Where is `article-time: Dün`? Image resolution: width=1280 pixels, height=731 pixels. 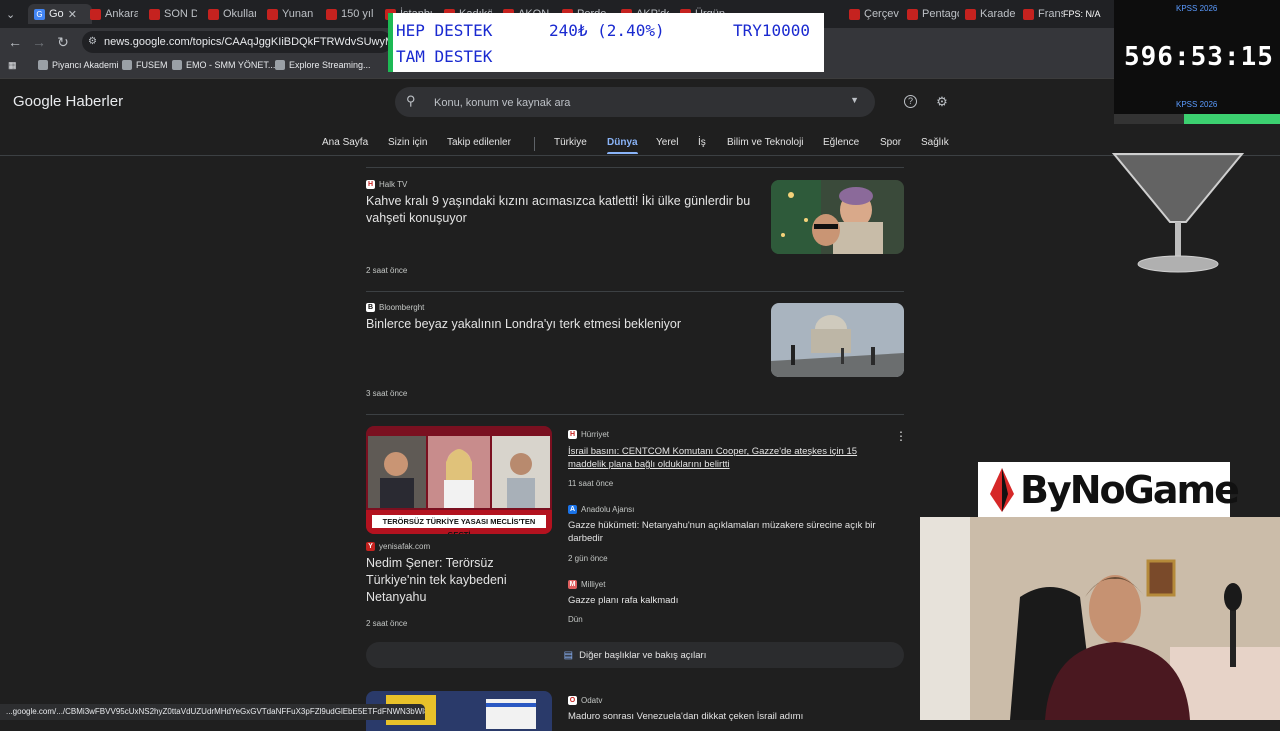
article-time: Dün is located at coordinates (575, 619).